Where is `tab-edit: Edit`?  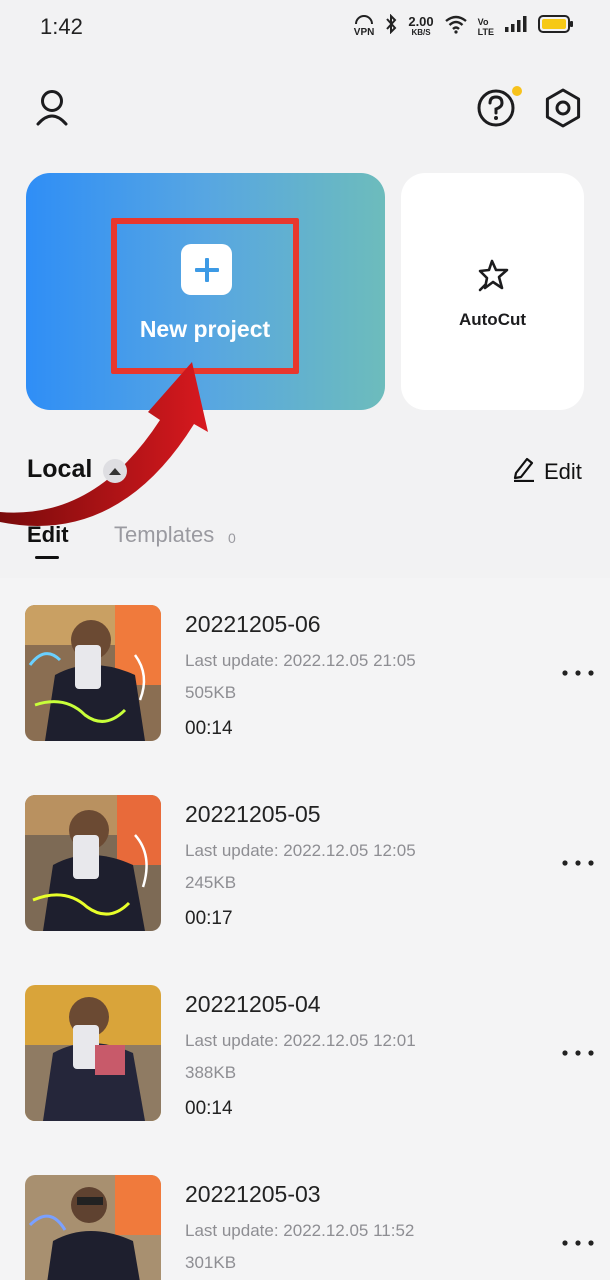
tab-edit: Edit is located at coordinates (48, 535).